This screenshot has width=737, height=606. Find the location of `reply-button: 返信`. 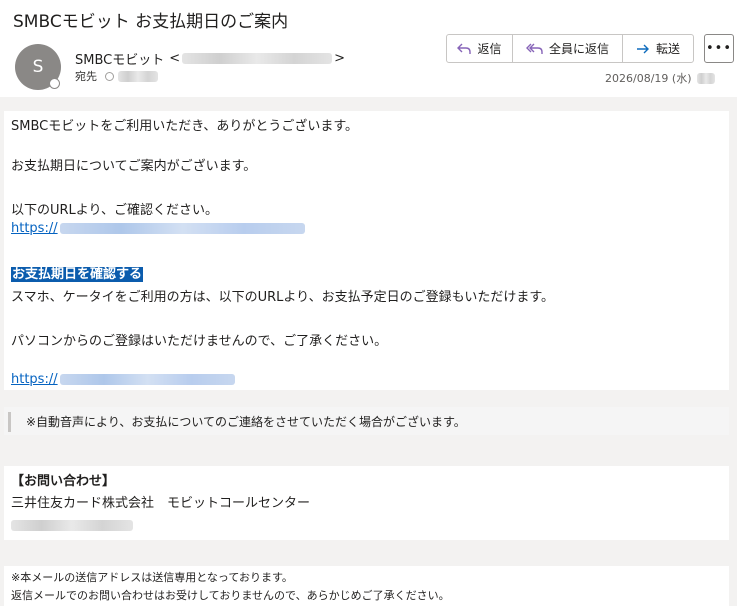

reply-button: 返信 is located at coordinates (480, 48).